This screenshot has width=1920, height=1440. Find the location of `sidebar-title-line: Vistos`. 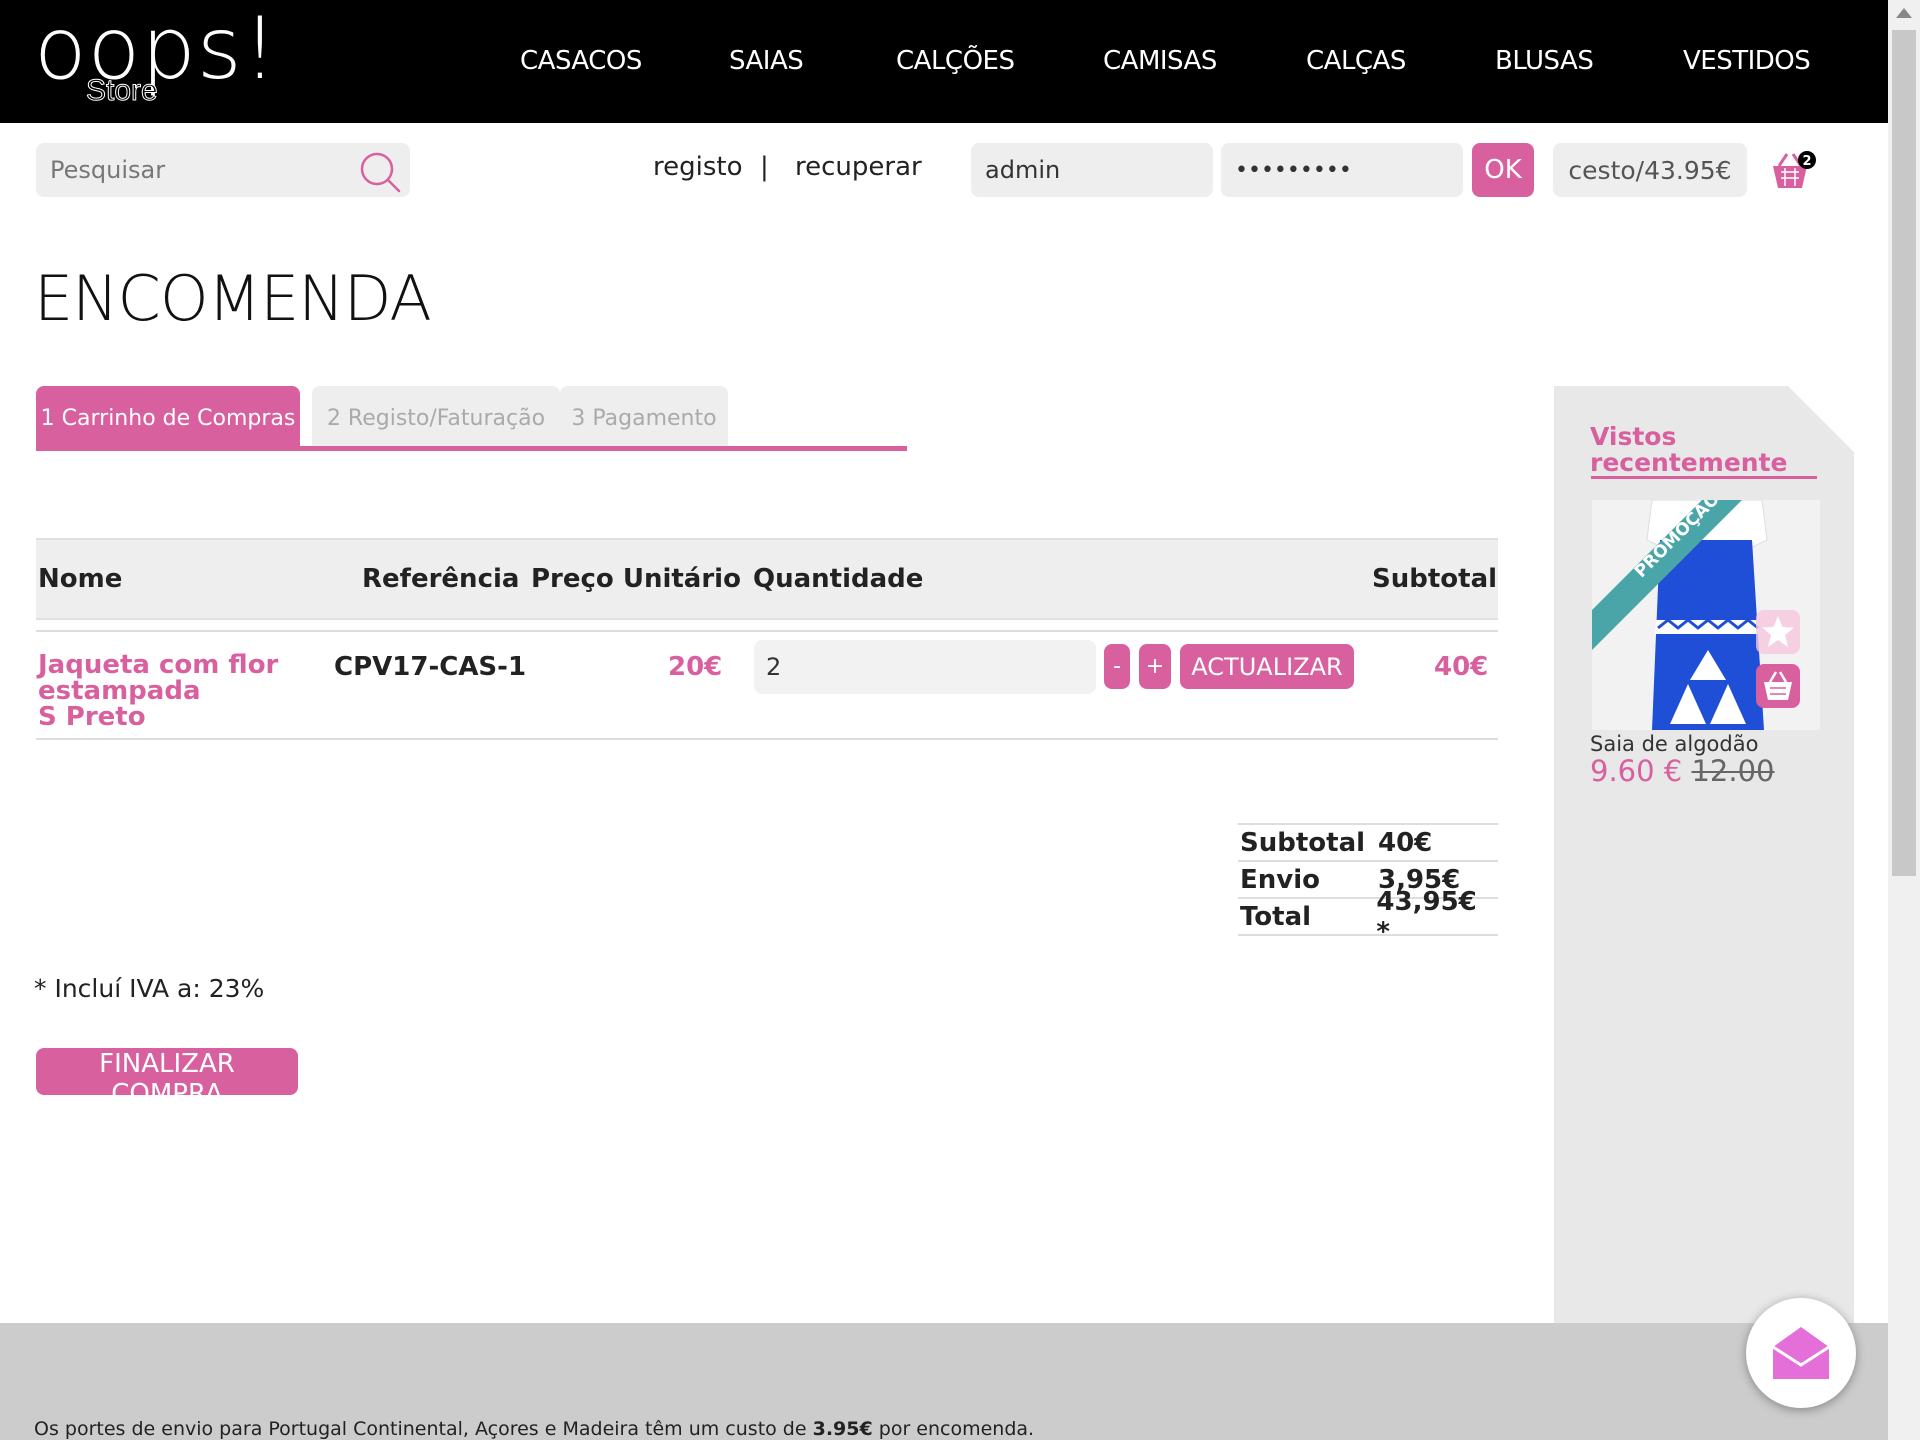

sidebar-title-line: Vistos is located at coordinates (1633, 436).